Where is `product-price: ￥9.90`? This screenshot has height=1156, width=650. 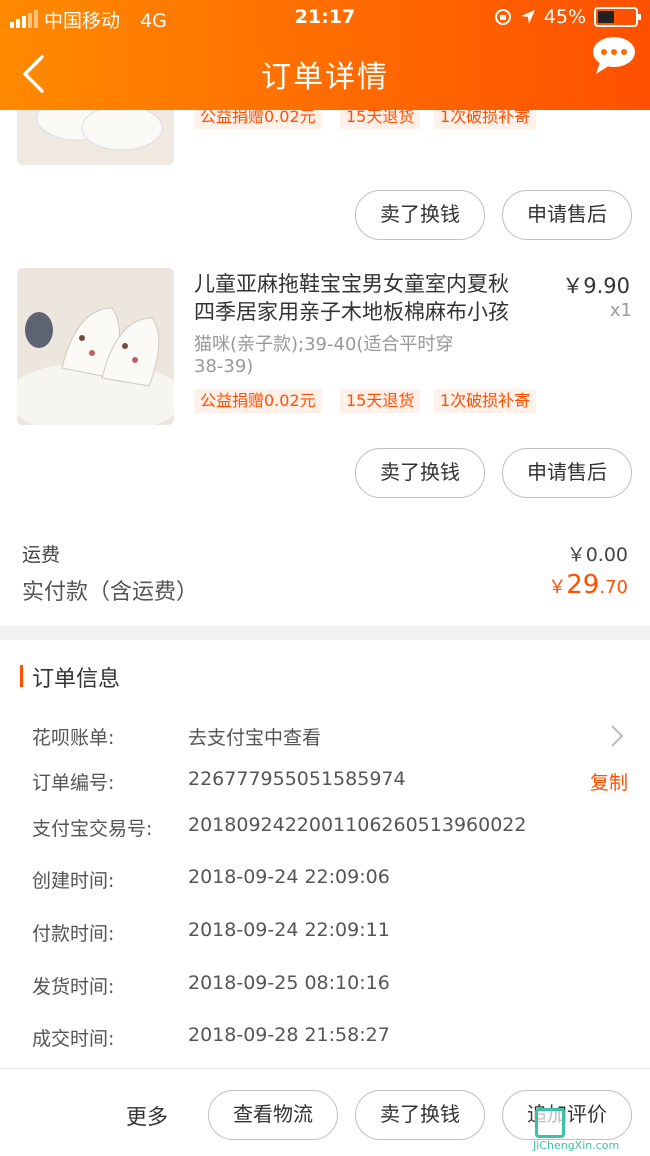
product-price: ￥9.90 is located at coordinates (596, 286).